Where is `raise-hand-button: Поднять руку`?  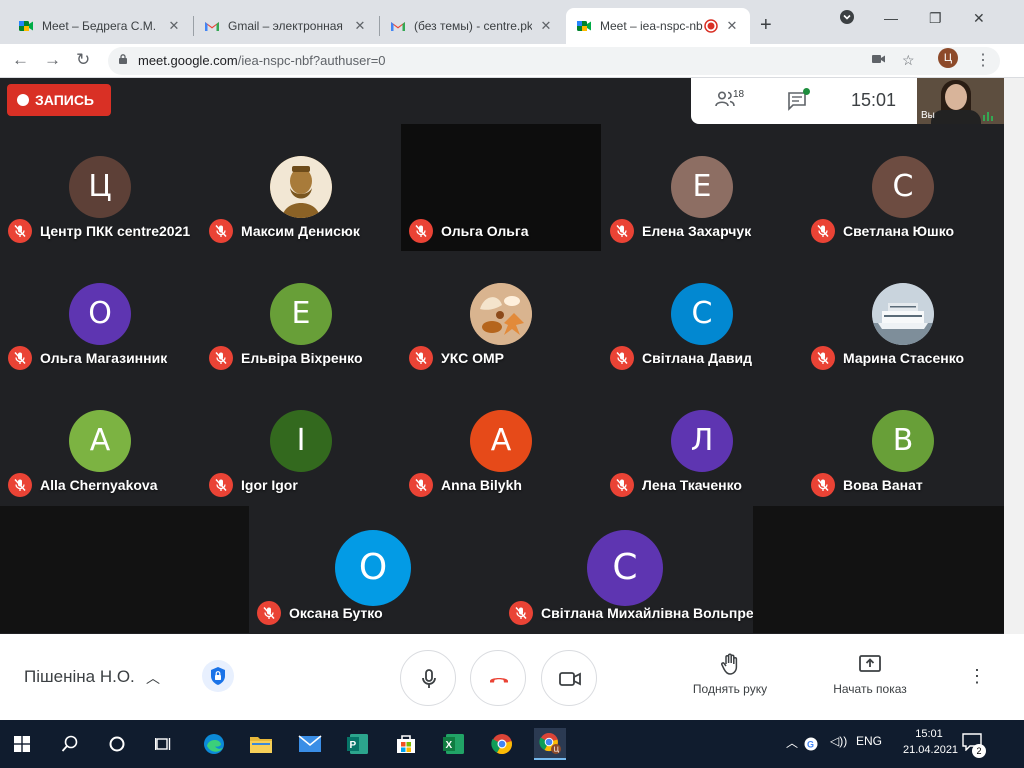
raise-hand-button: Поднять руку is located at coordinates (730, 674).